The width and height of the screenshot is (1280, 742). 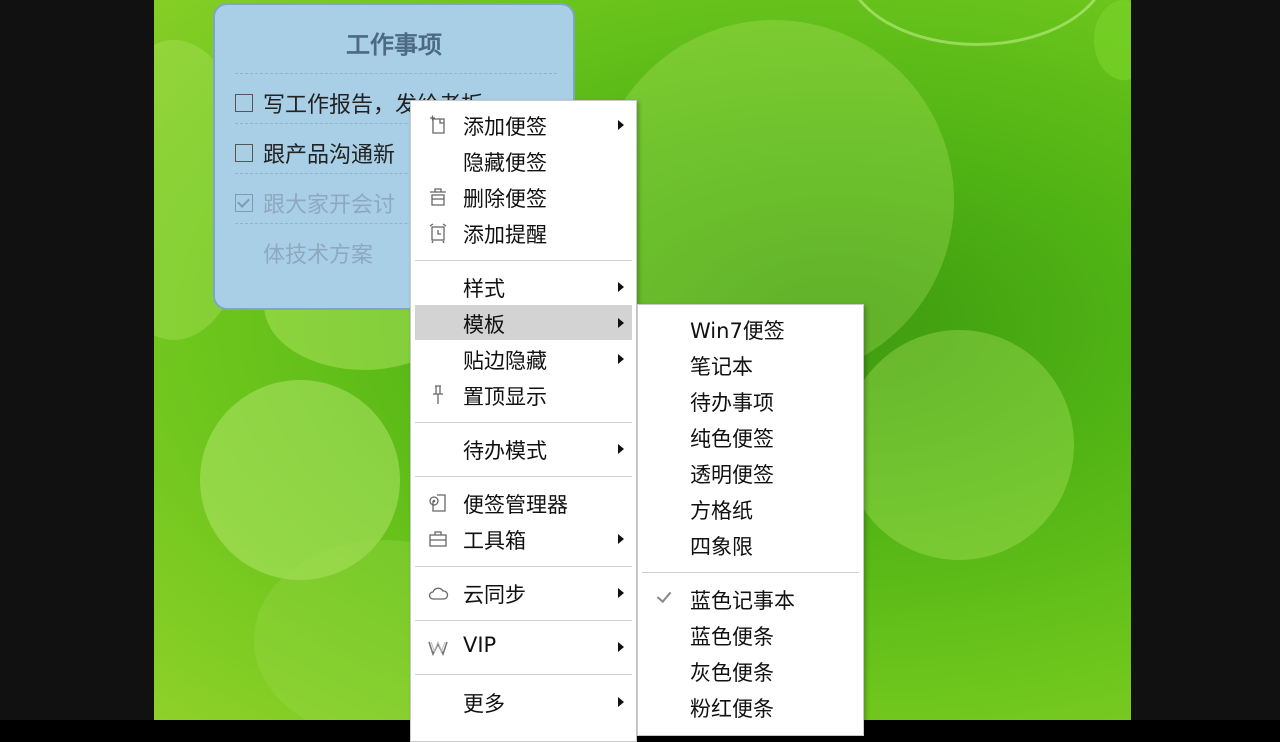 I want to click on menu-item-label: 置顶显示, so click(x=505, y=397).